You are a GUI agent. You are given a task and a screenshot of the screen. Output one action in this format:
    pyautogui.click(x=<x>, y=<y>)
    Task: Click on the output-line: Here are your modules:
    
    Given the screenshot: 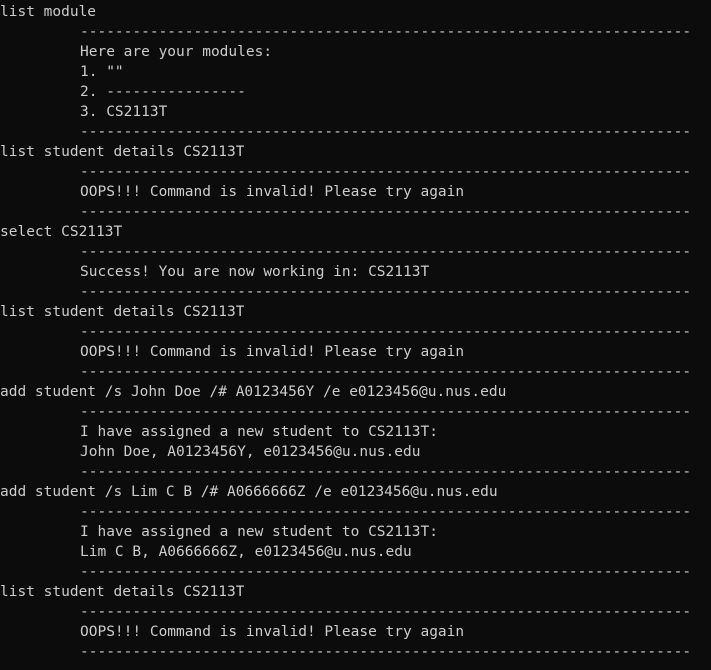 What is the action you would take?
    pyautogui.click(x=176, y=52)
    